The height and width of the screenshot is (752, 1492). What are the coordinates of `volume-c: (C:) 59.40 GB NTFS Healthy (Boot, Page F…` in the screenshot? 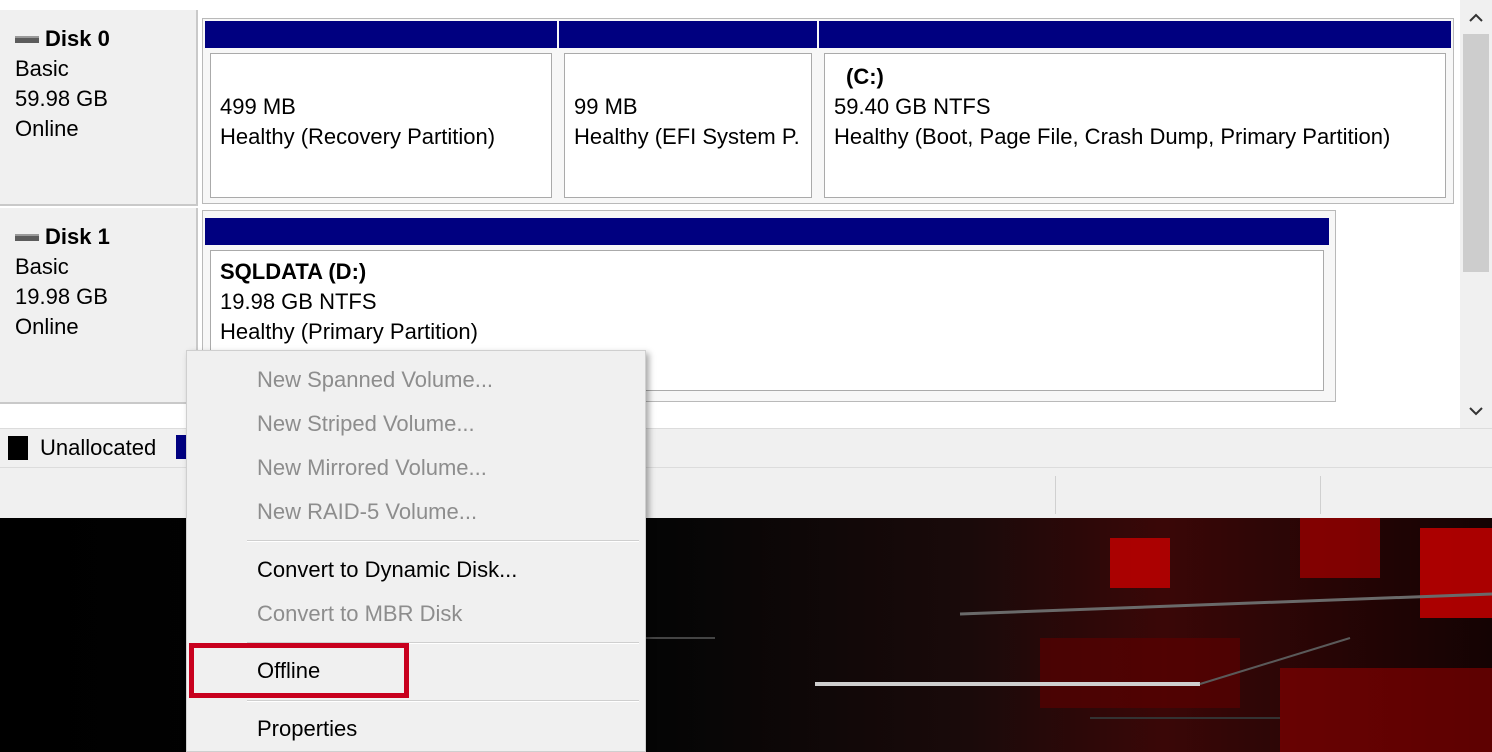 It's located at (1135, 112).